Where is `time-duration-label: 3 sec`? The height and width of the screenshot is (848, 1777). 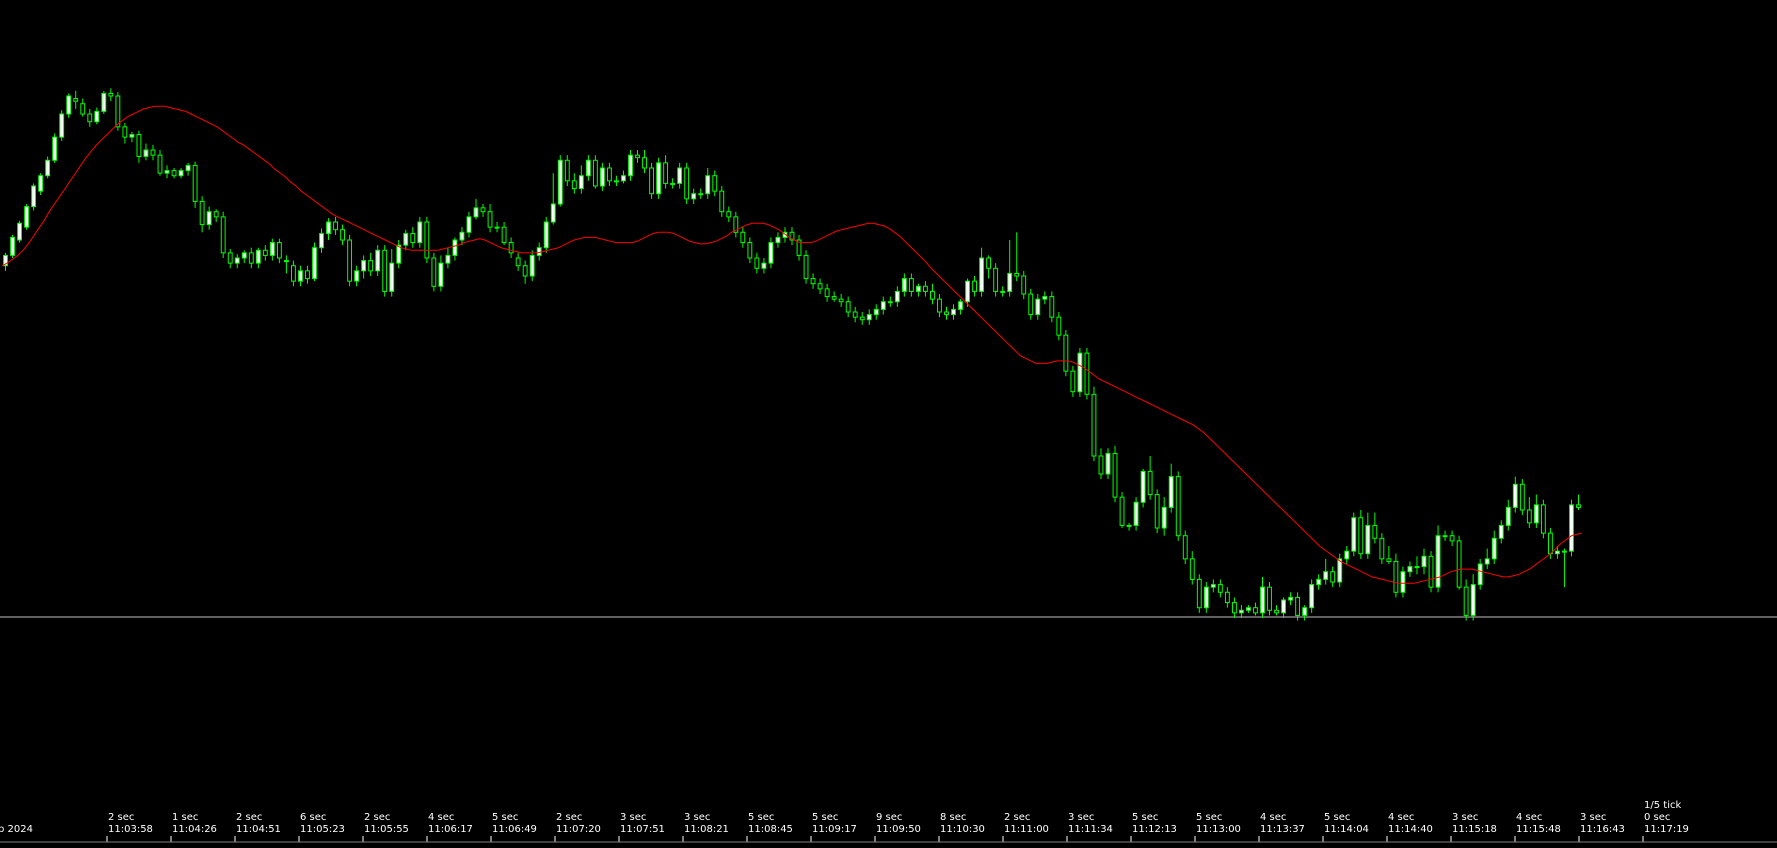 time-duration-label: 3 sec is located at coordinates (633, 817).